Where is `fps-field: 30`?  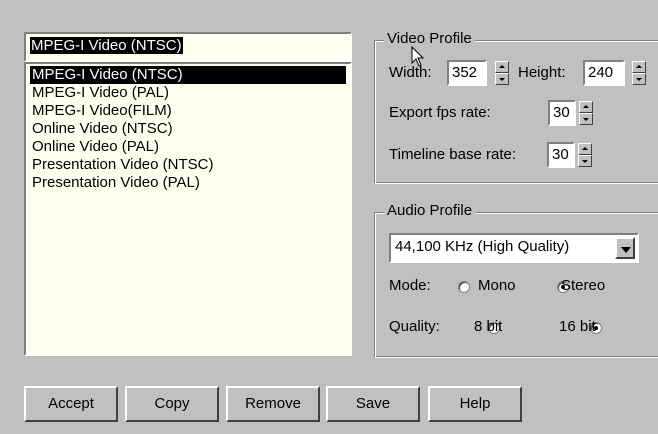
fps-field: 30 is located at coordinates (562, 113).